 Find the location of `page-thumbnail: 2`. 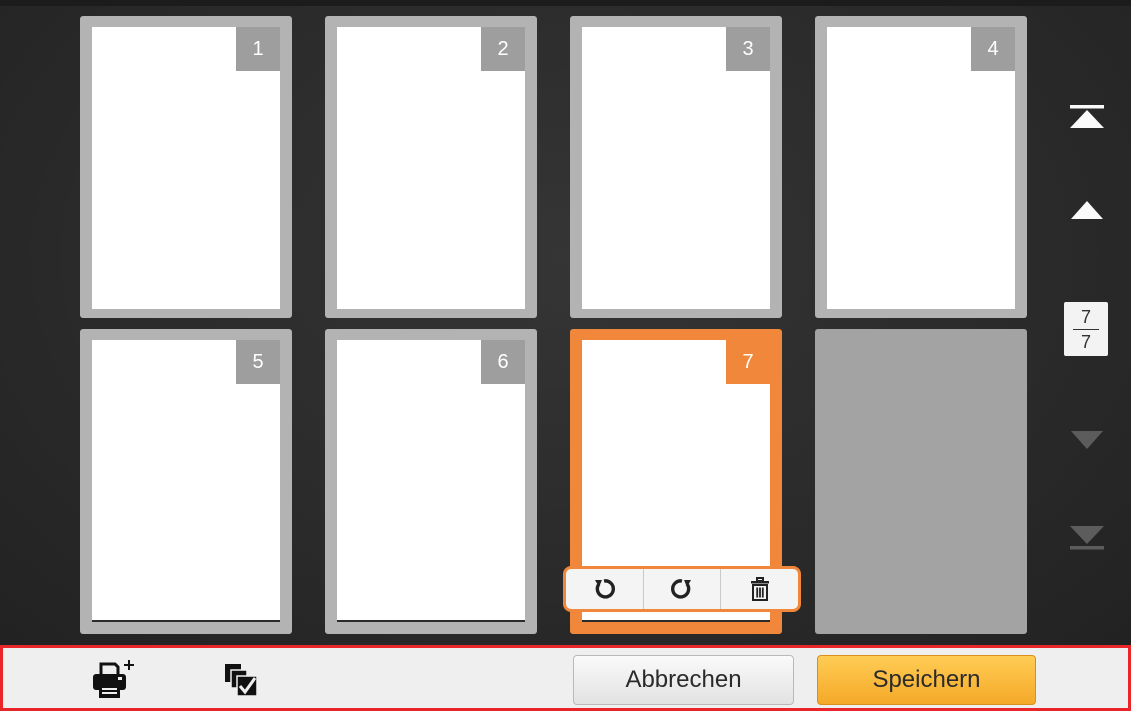

page-thumbnail: 2 is located at coordinates (431, 167).